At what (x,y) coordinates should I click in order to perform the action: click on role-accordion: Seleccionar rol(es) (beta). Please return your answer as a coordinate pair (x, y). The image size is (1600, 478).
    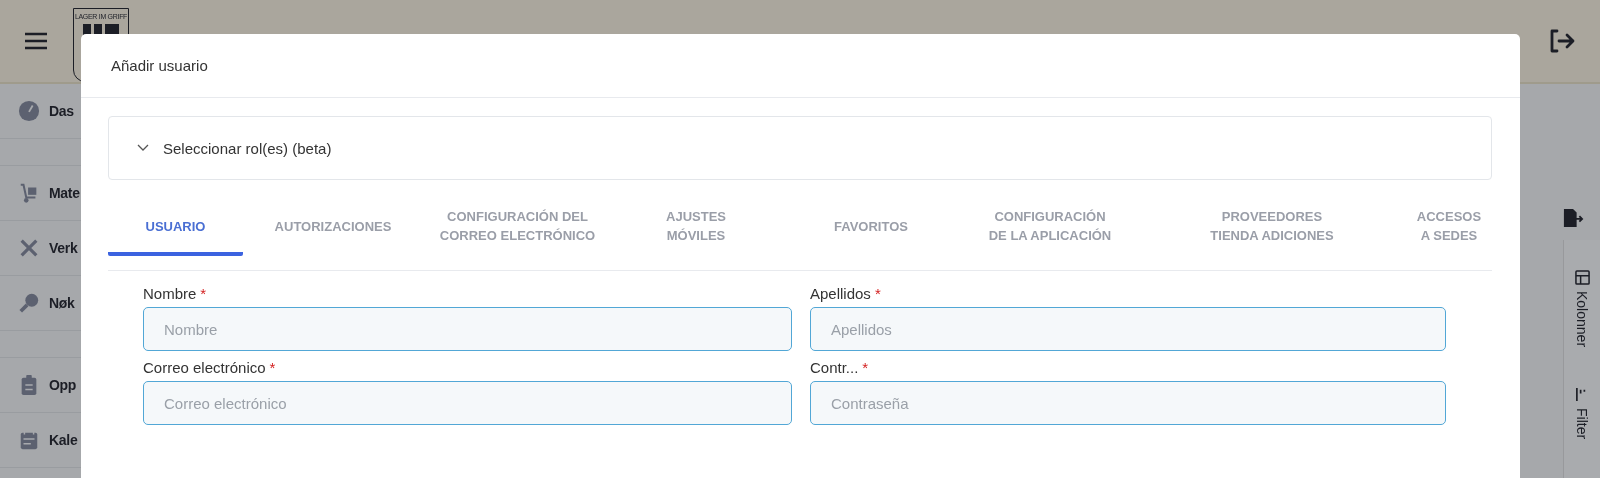
    Looking at the image, I should click on (800, 148).